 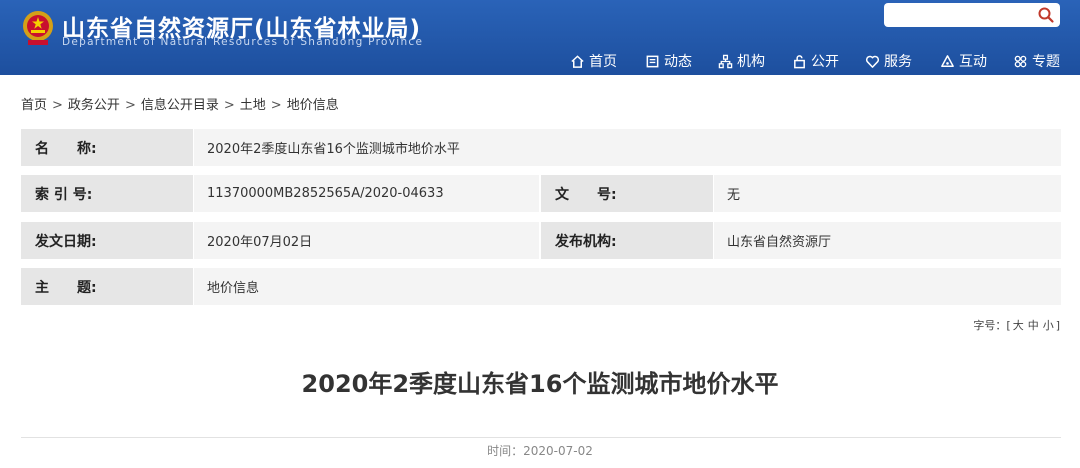 What do you see at coordinates (898, 62) in the screenshot?
I see `nav-label: 服务` at bounding box center [898, 62].